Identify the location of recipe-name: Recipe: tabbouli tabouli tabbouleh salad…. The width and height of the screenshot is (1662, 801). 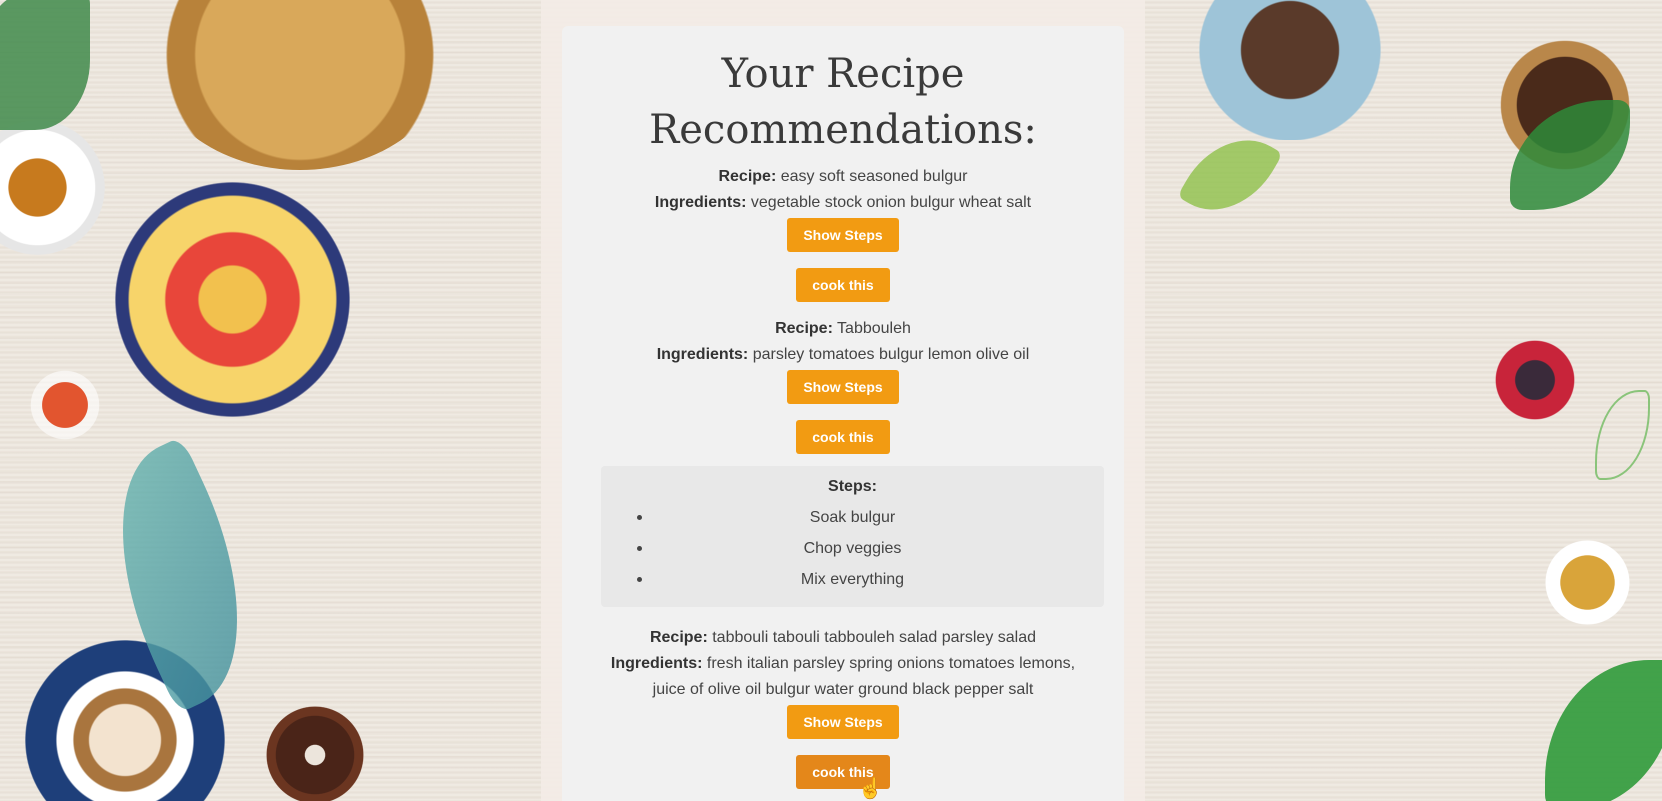
(843, 638).